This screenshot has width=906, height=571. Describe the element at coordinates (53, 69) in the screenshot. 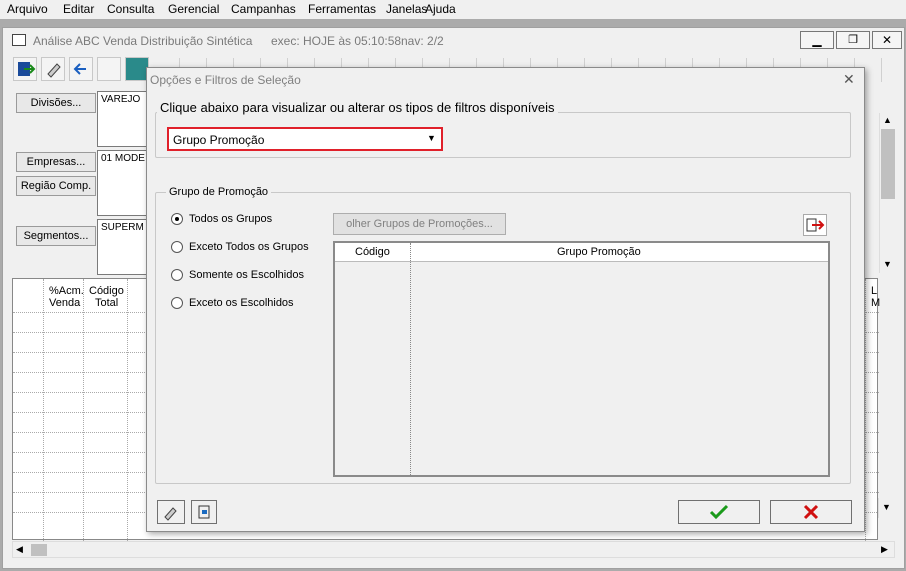

I see `eraser-icon` at that location.